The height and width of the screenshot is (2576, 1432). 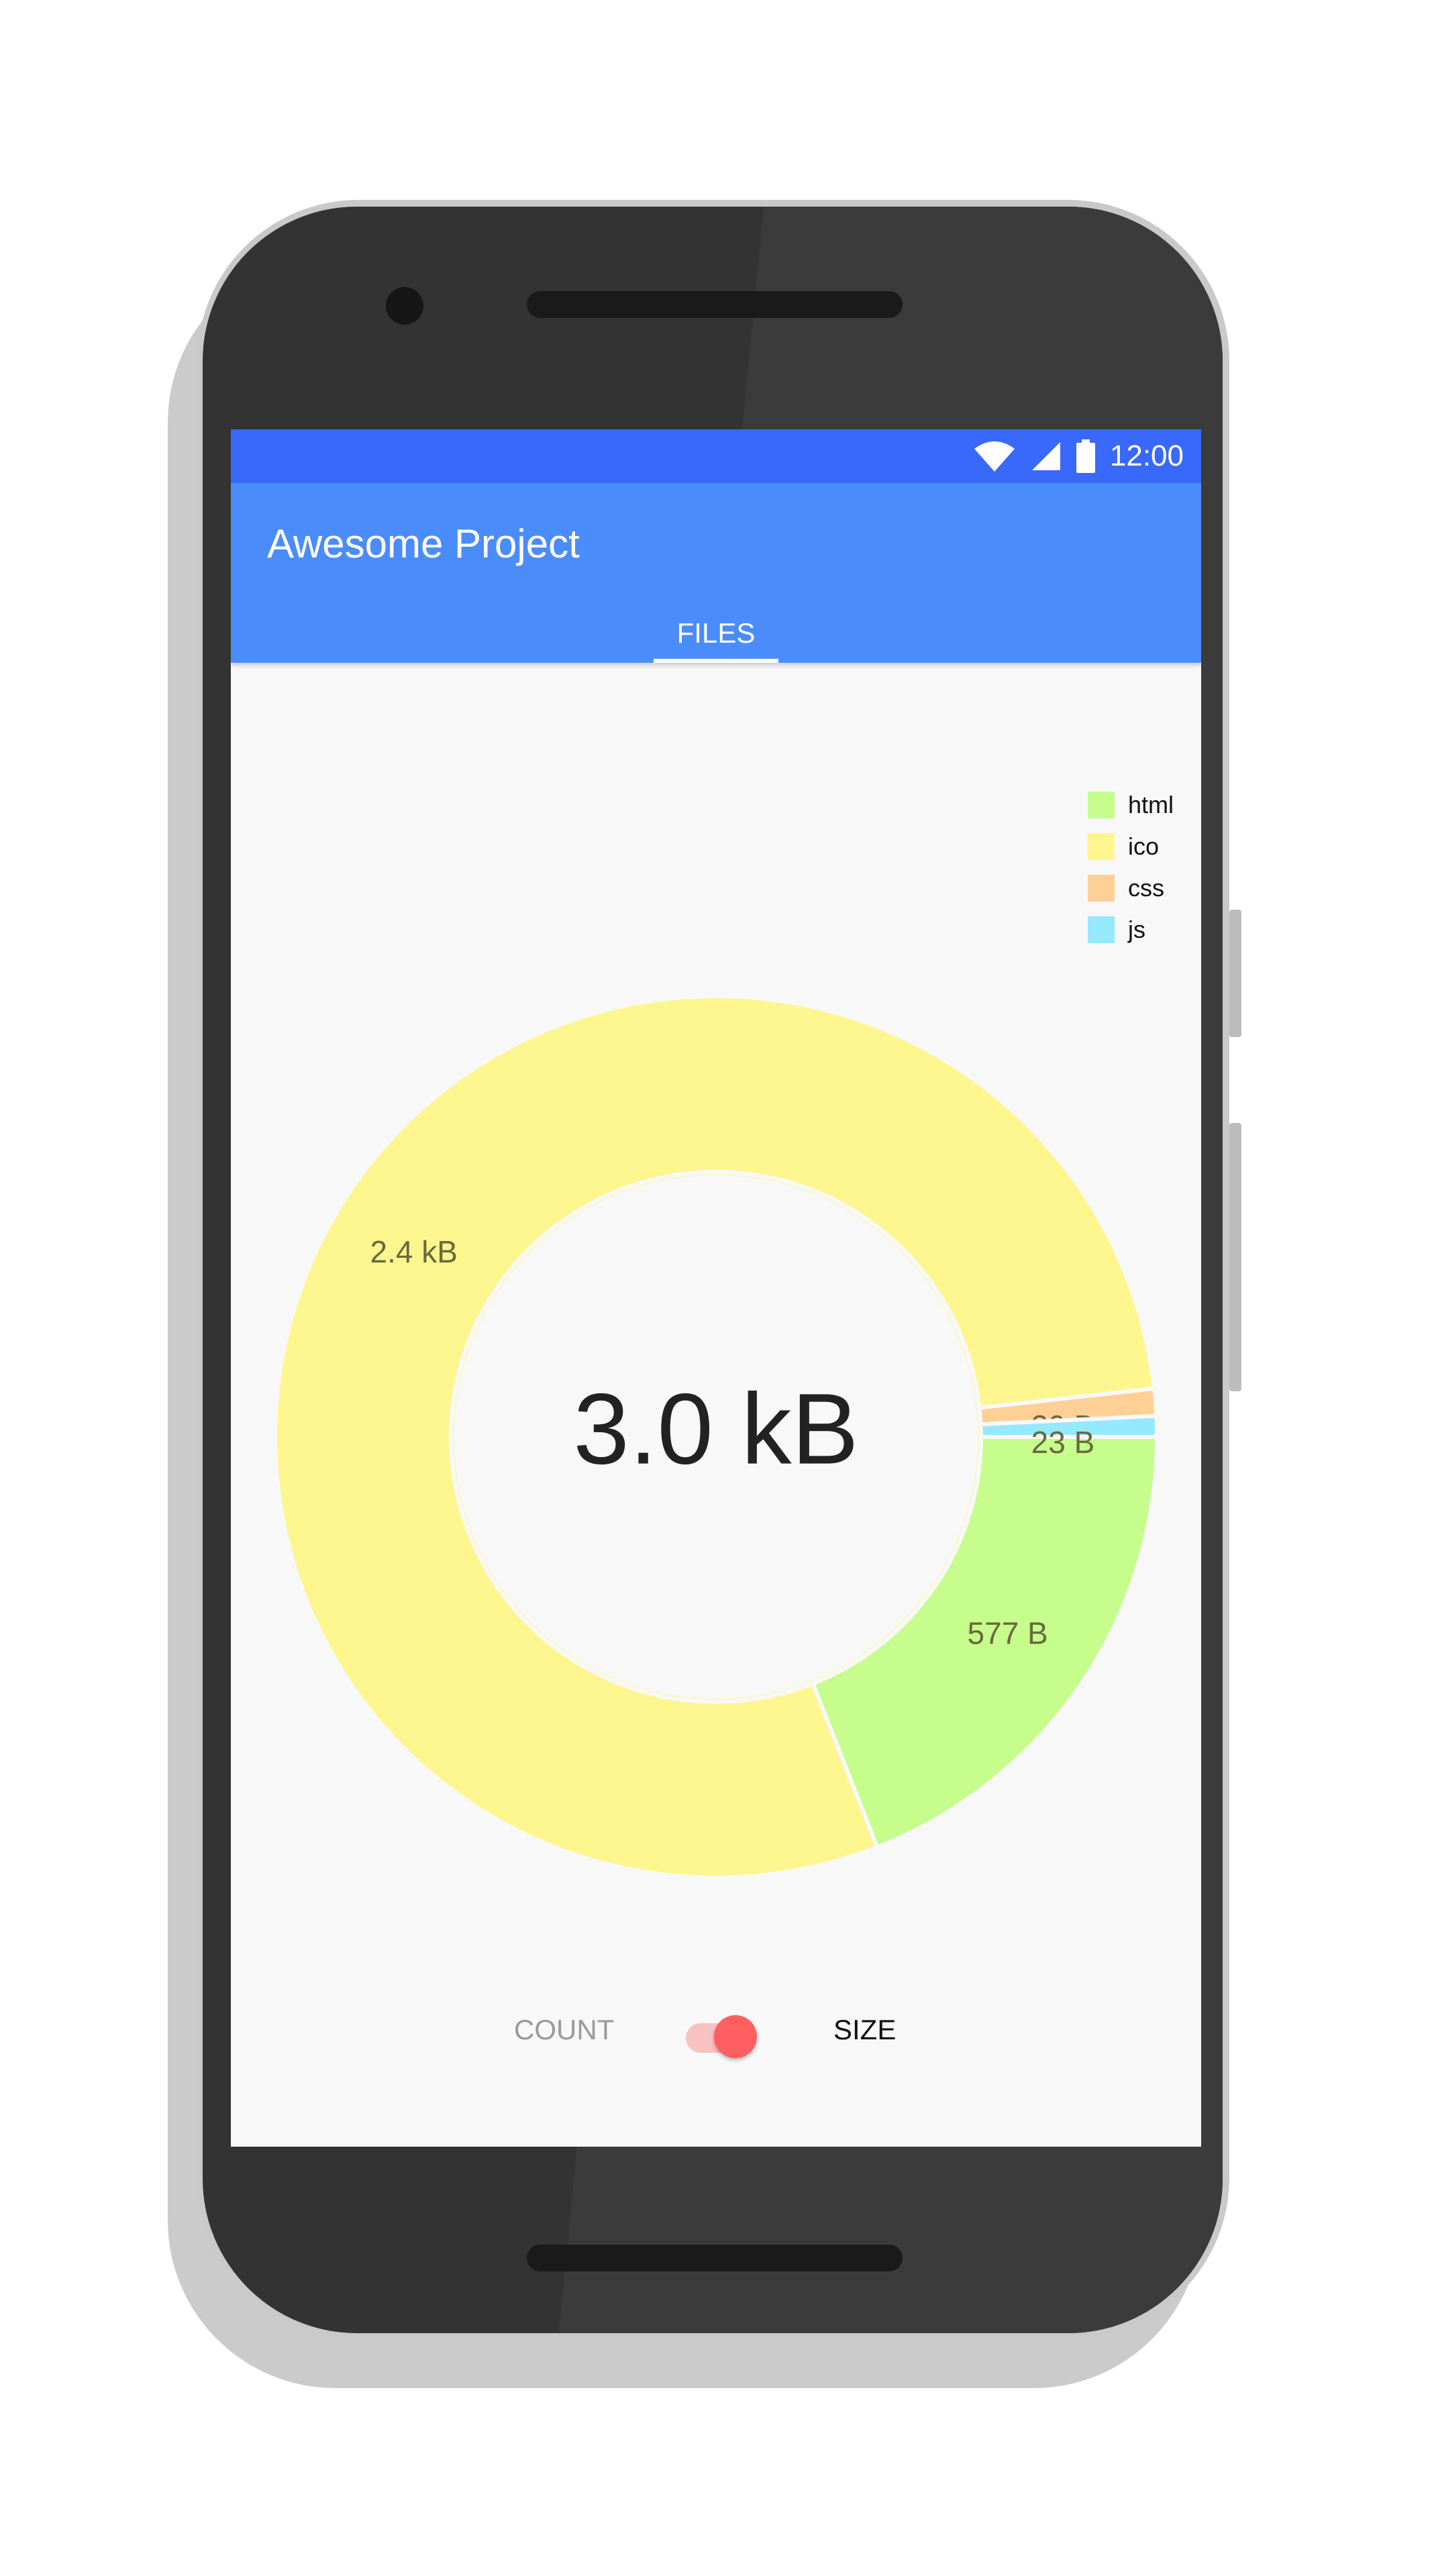 What do you see at coordinates (715, 1429) in the screenshot?
I see `donut-center-total: 3.0 kB` at bounding box center [715, 1429].